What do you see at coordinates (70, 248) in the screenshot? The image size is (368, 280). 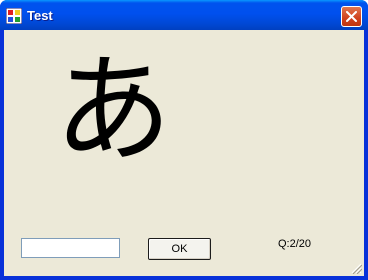 I see `answer-input` at bounding box center [70, 248].